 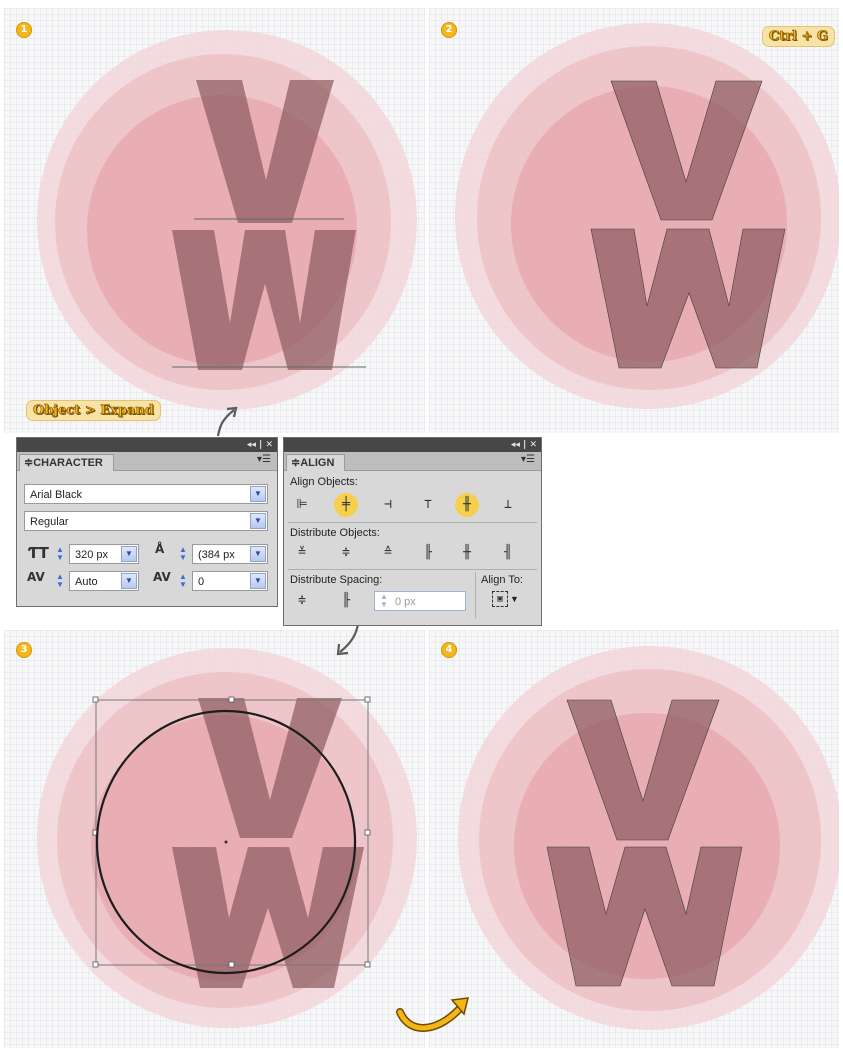 I want to click on font-size-select: 320 px ▼, so click(x=104, y=554).